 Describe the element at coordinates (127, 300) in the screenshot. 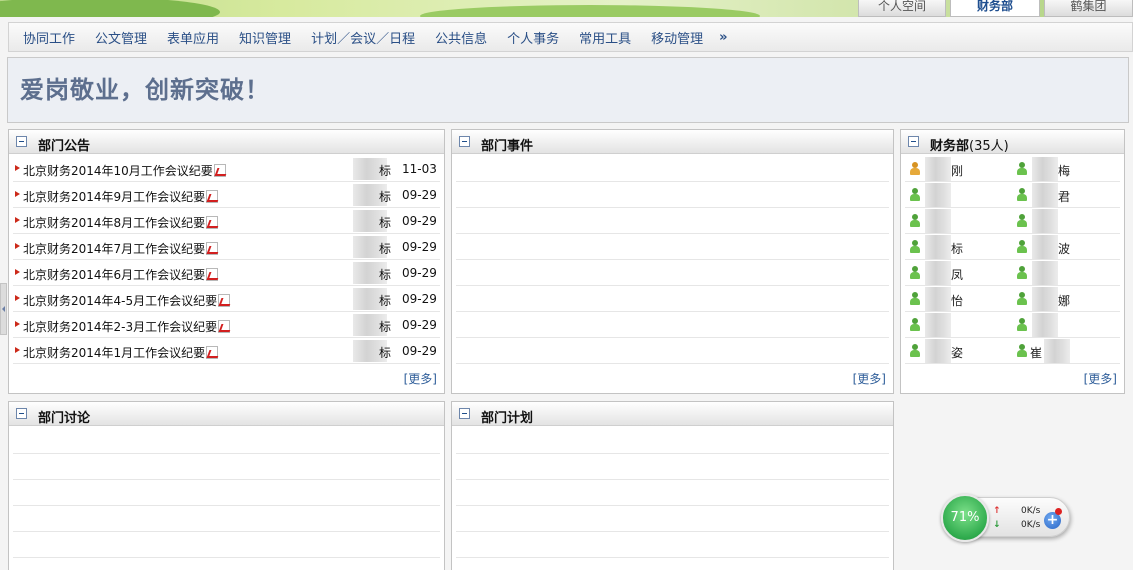

I see `notice-link: 北京财务2014年4-5月工作会议纪要` at that location.